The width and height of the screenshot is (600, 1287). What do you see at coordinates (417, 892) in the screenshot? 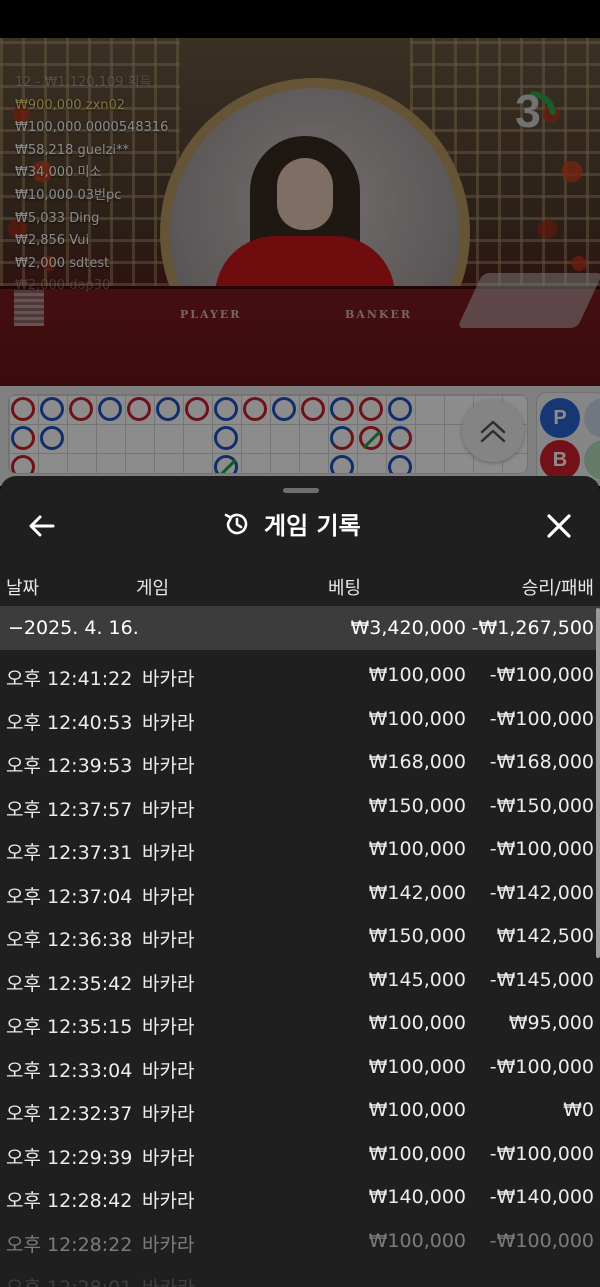
I see `bet-amount: ₩142,000` at bounding box center [417, 892].